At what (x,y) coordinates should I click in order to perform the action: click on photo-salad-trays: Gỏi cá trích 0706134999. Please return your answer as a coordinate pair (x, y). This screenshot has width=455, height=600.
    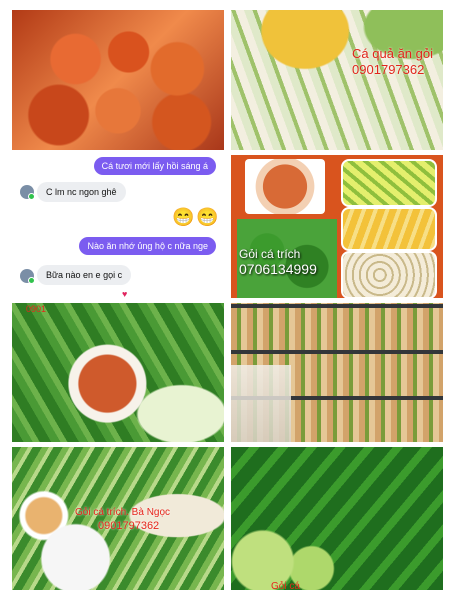
    Looking at the image, I should click on (337, 226).